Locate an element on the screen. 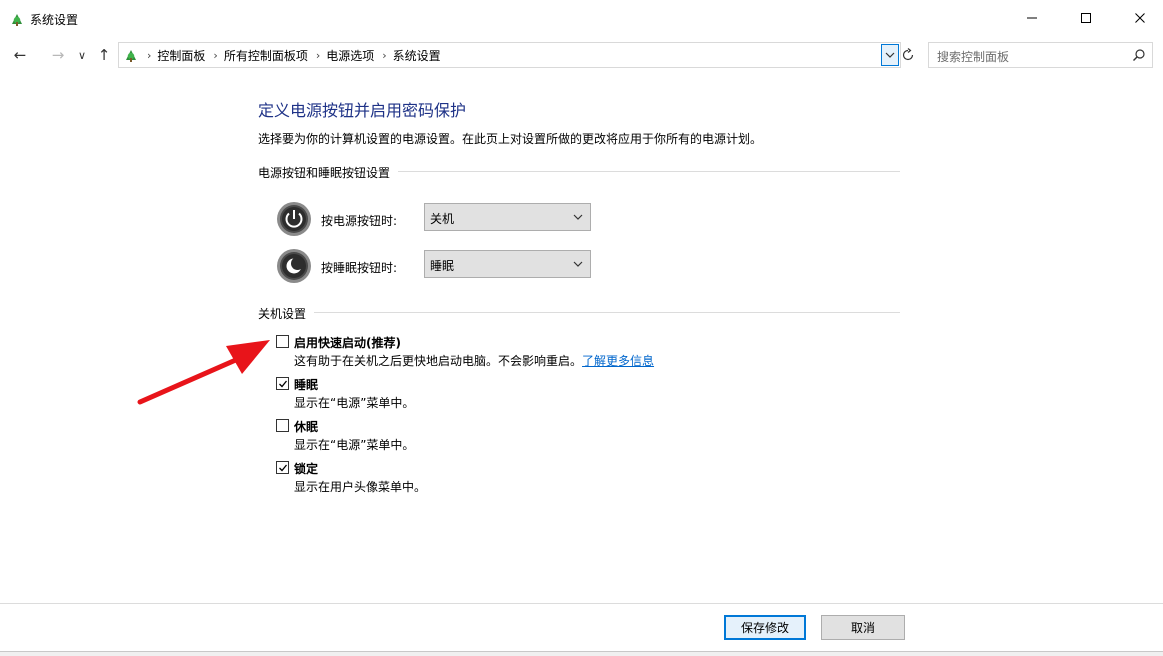 The image size is (1163, 656). sleep-checkbox is located at coordinates (282, 383).